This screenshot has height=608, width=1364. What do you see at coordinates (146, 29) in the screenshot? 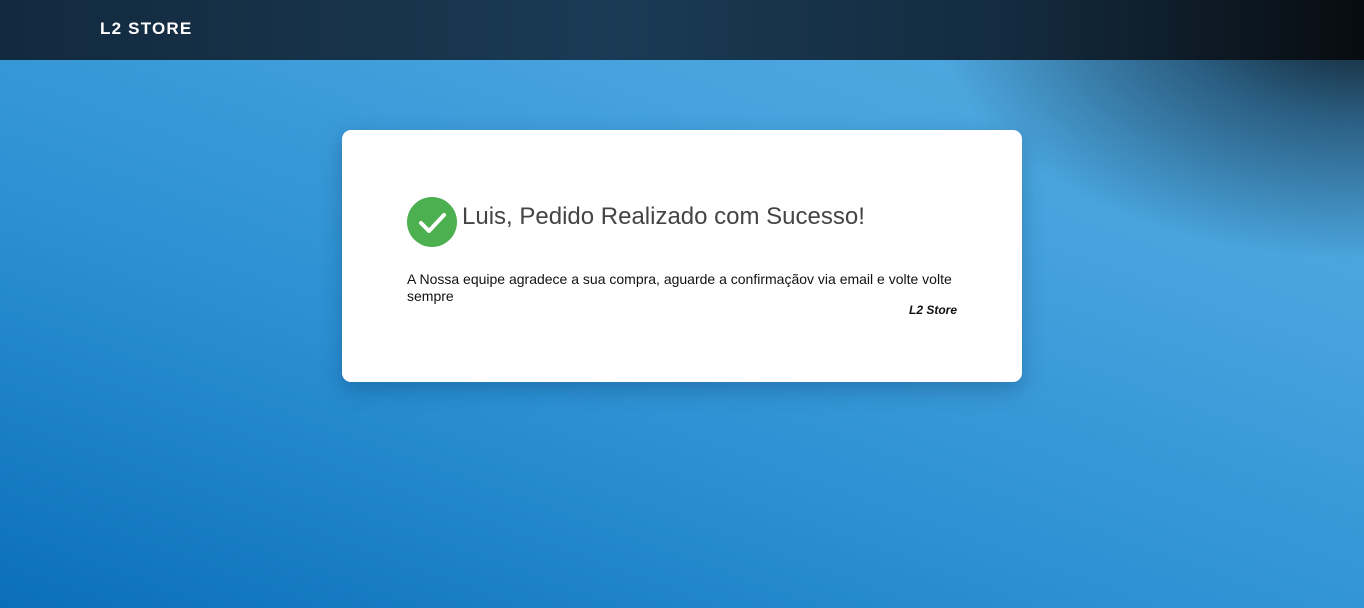
I see `brand-logo-link: L2 STORE` at bounding box center [146, 29].